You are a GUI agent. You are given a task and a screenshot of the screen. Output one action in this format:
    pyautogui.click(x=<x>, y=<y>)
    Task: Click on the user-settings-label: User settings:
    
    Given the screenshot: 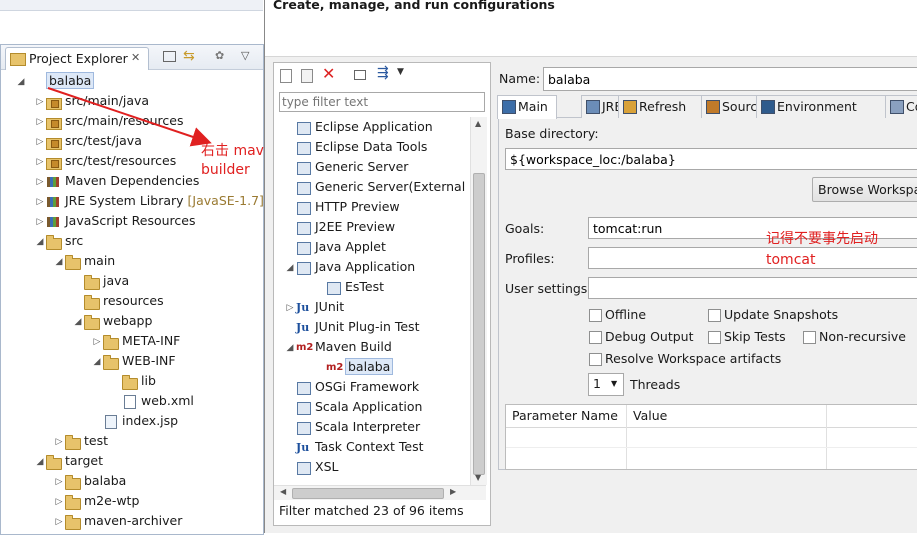 What is the action you would take?
    pyautogui.click(x=548, y=288)
    